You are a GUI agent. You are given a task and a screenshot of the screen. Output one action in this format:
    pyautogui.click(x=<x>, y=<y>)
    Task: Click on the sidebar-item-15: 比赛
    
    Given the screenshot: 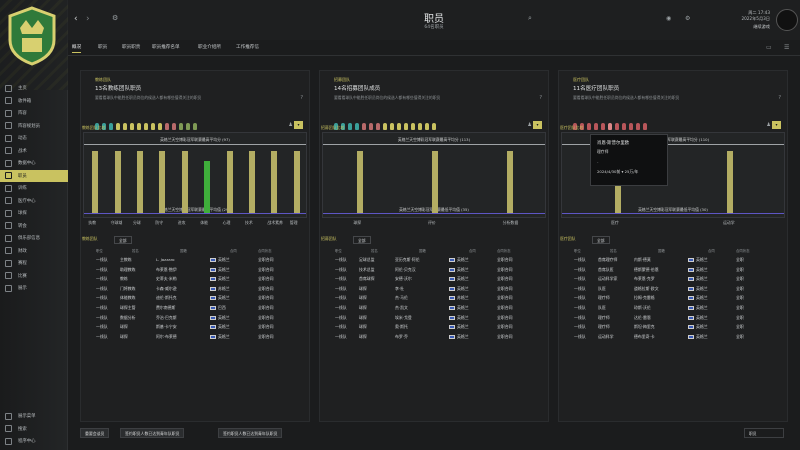 What is the action you would take?
    pyautogui.click(x=34, y=276)
    